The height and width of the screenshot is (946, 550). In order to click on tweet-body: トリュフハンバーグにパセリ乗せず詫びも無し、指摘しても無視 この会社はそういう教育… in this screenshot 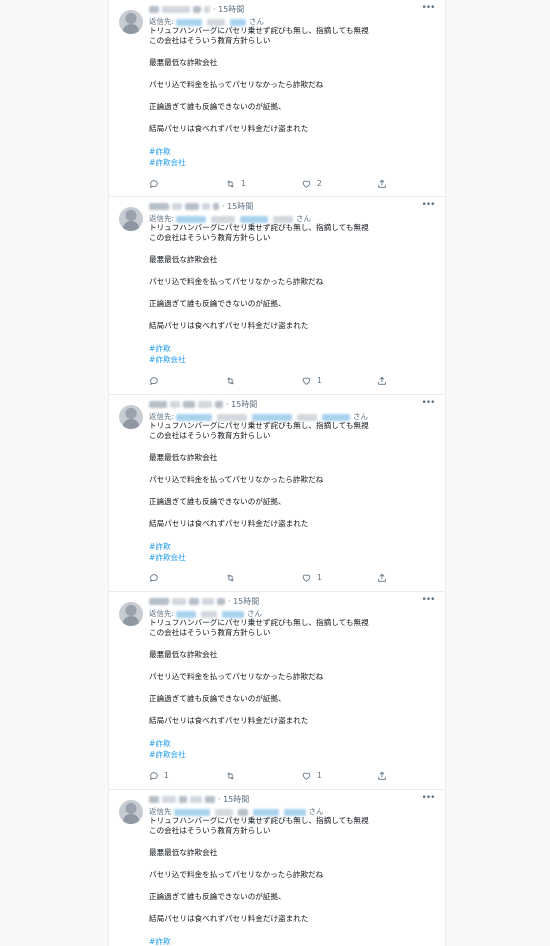, I will do `click(293, 294)`.